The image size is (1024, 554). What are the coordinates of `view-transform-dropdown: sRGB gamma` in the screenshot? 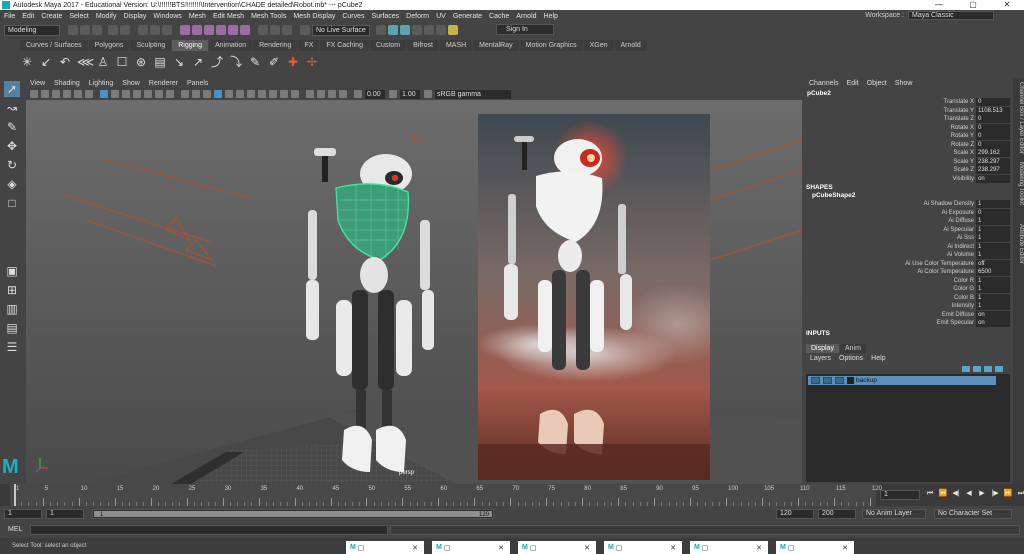 It's located at (473, 94).